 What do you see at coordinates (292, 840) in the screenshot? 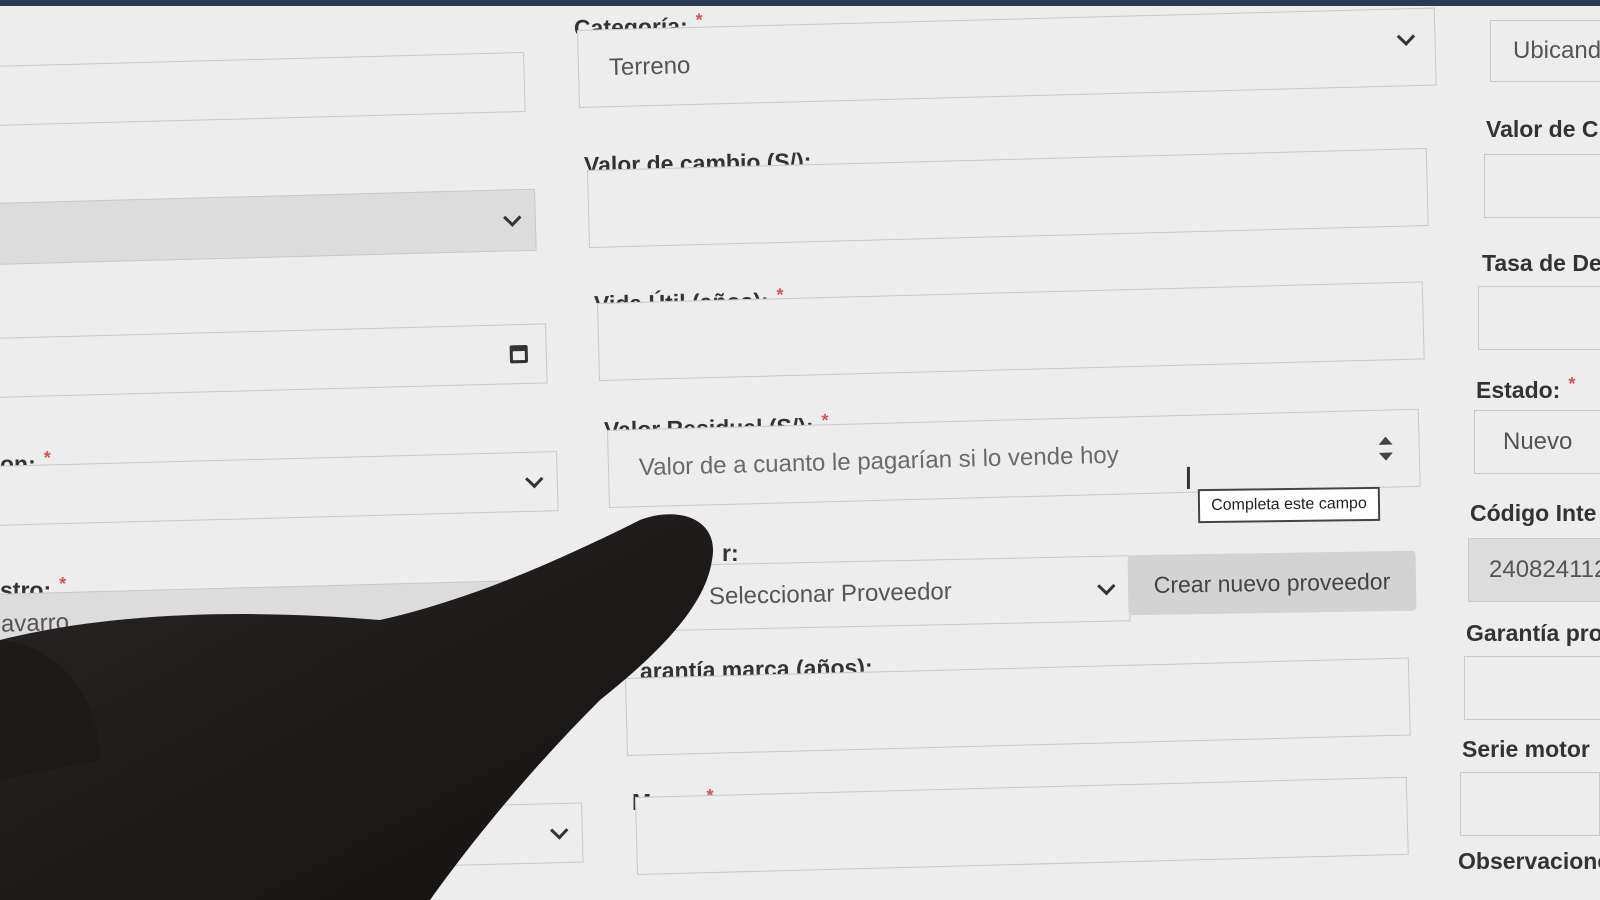
I see `left-bottom-select` at bounding box center [292, 840].